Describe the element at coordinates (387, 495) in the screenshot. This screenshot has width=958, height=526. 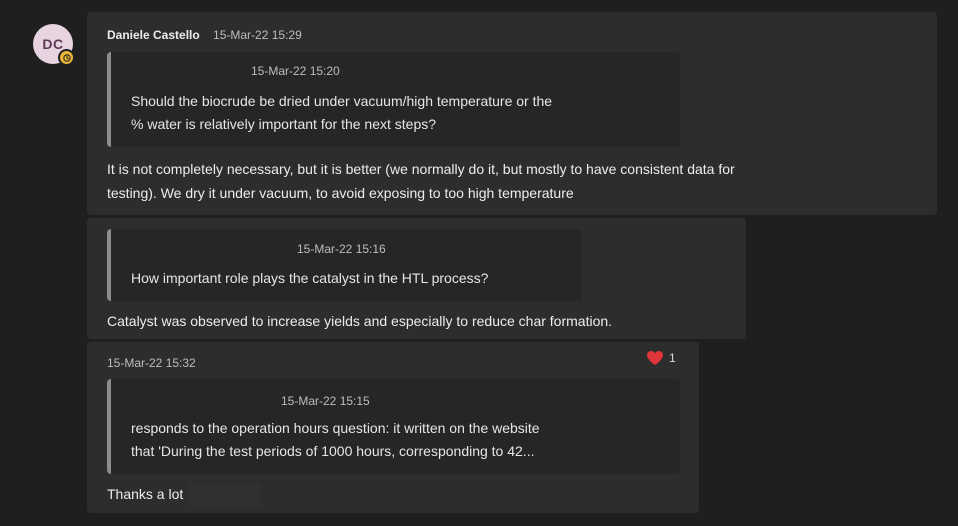
I see `message-body: Thanks a lot` at that location.